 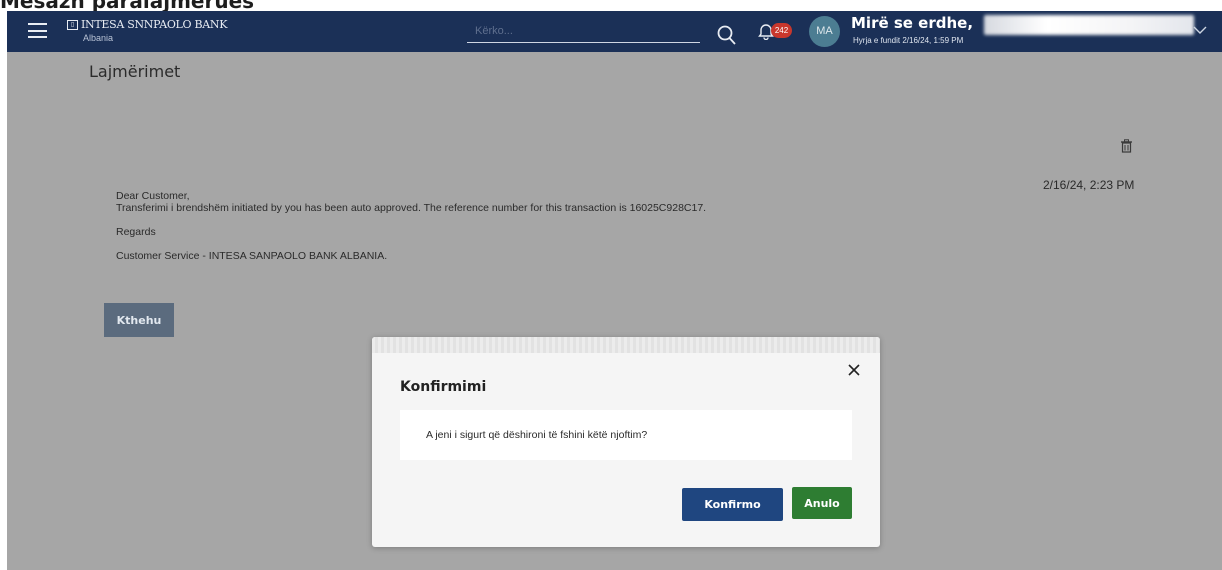 I want to click on message-regards: Regards, so click(x=136, y=232).